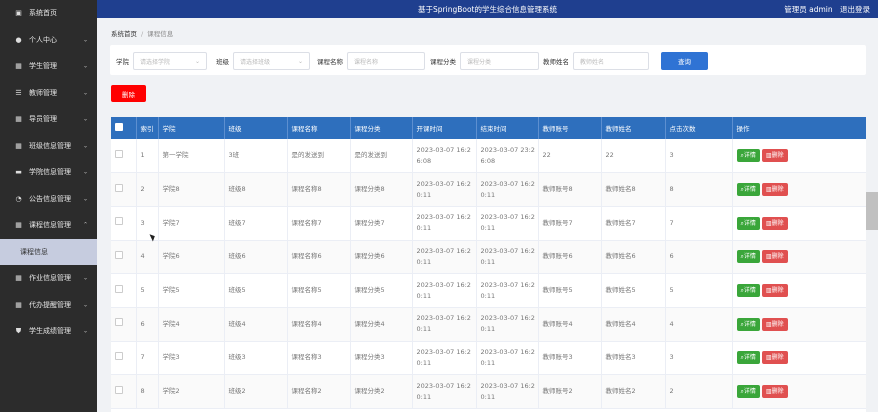 The height and width of the screenshot is (412, 878). I want to click on table-header-row: 索引 学院 班级 课程名称 课程分类 开课时间 结束时间 教师账号 教师姓名 点击次数 操作, so click(488, 128).